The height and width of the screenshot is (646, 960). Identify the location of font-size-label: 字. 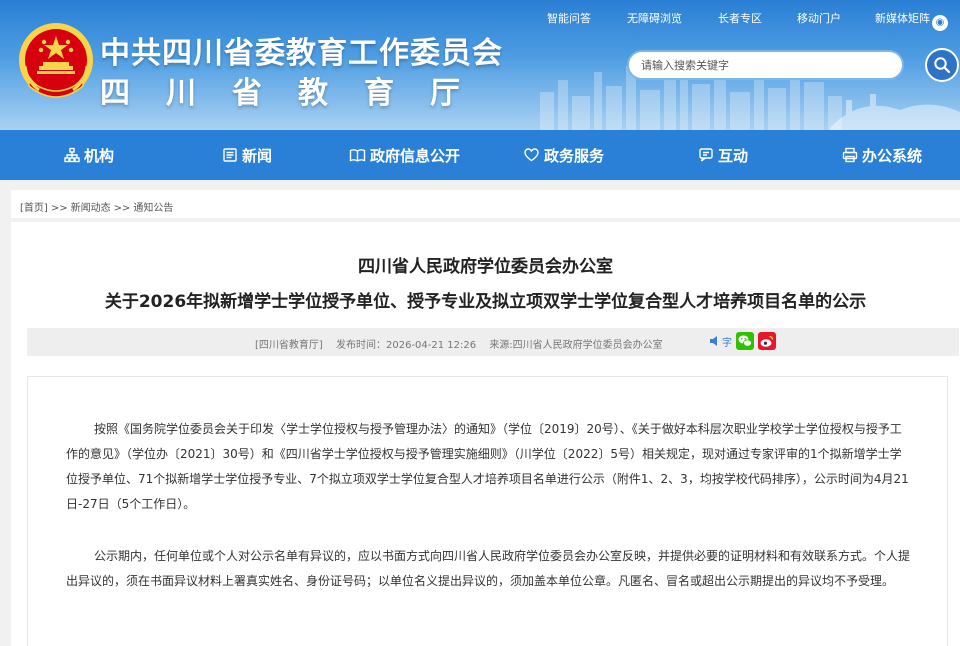
(727, 343).